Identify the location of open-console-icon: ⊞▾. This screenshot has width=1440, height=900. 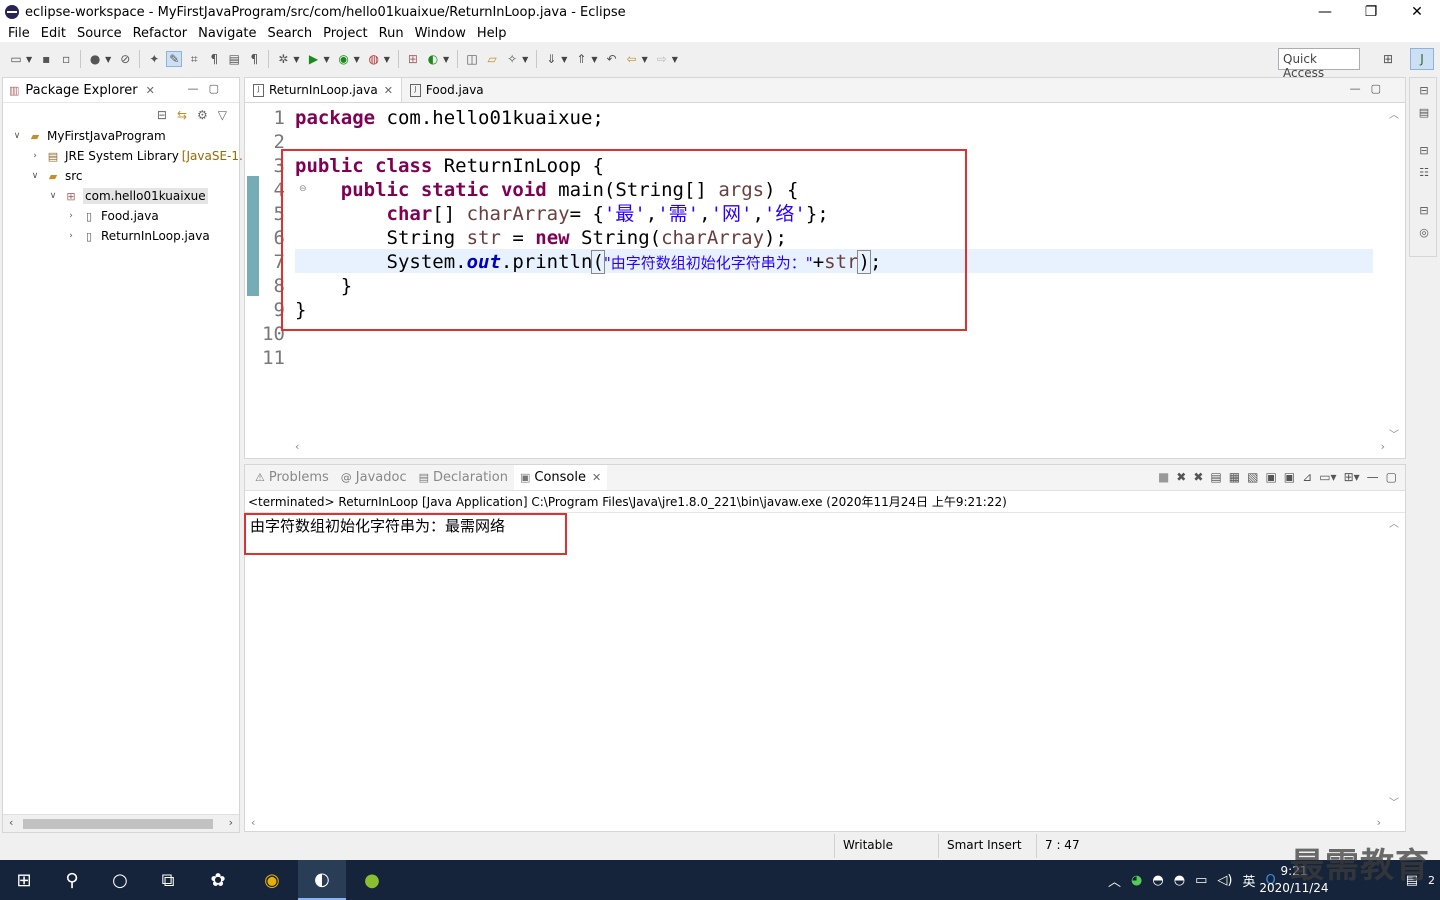
(1352, 477).